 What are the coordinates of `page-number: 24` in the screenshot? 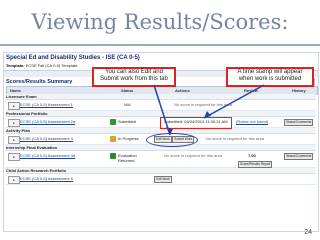 It's located at (308, 232).